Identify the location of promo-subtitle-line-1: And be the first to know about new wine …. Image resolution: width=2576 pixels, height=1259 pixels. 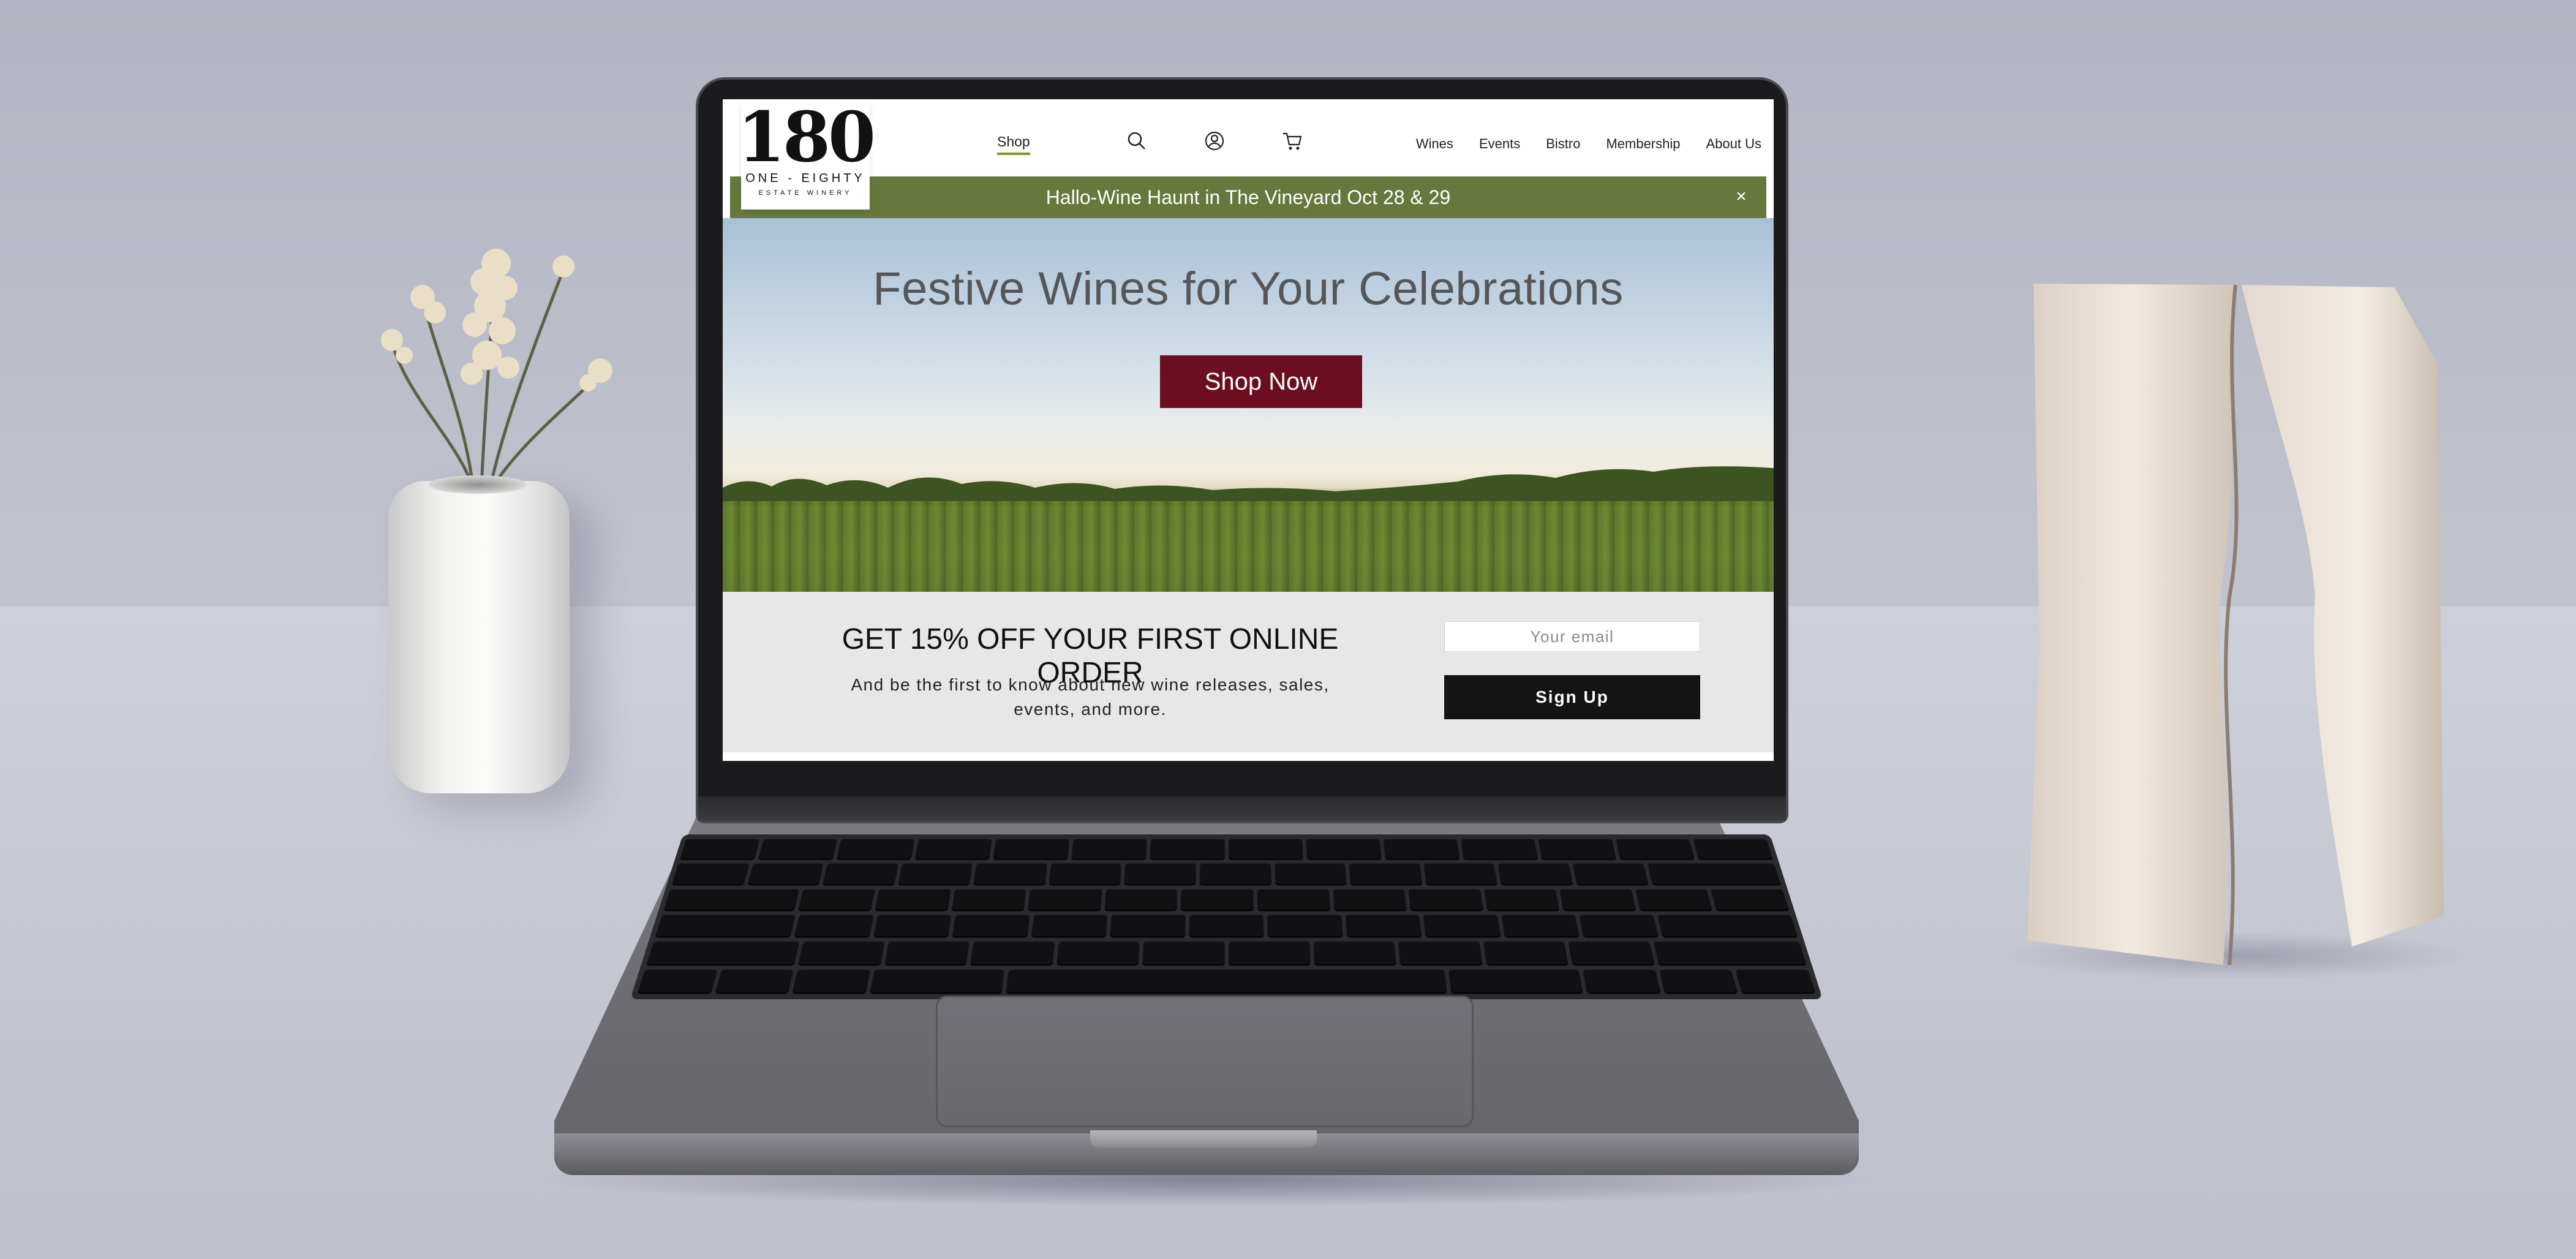
(1090, 685).